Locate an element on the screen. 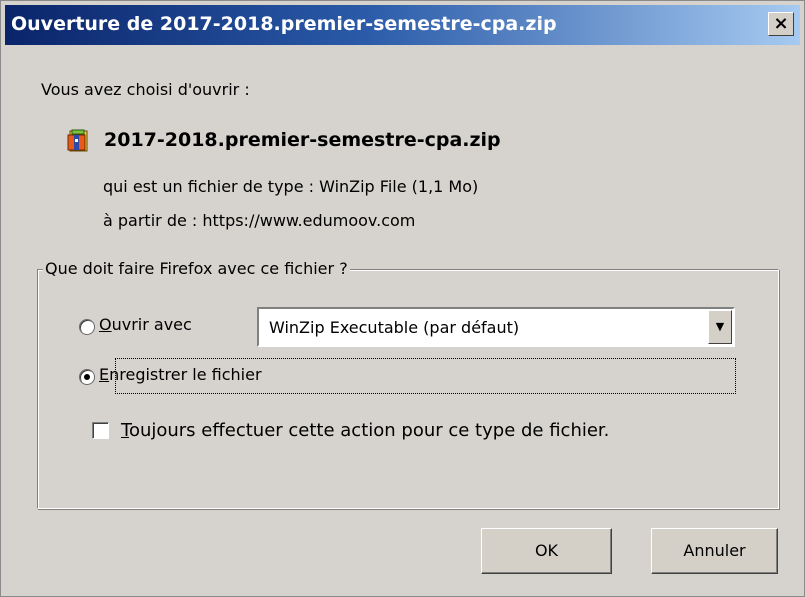 This screenshot has width=805, height=597. open-with-app-value: WinZip Executable (par défaut) is located at coordinates (394, 327).